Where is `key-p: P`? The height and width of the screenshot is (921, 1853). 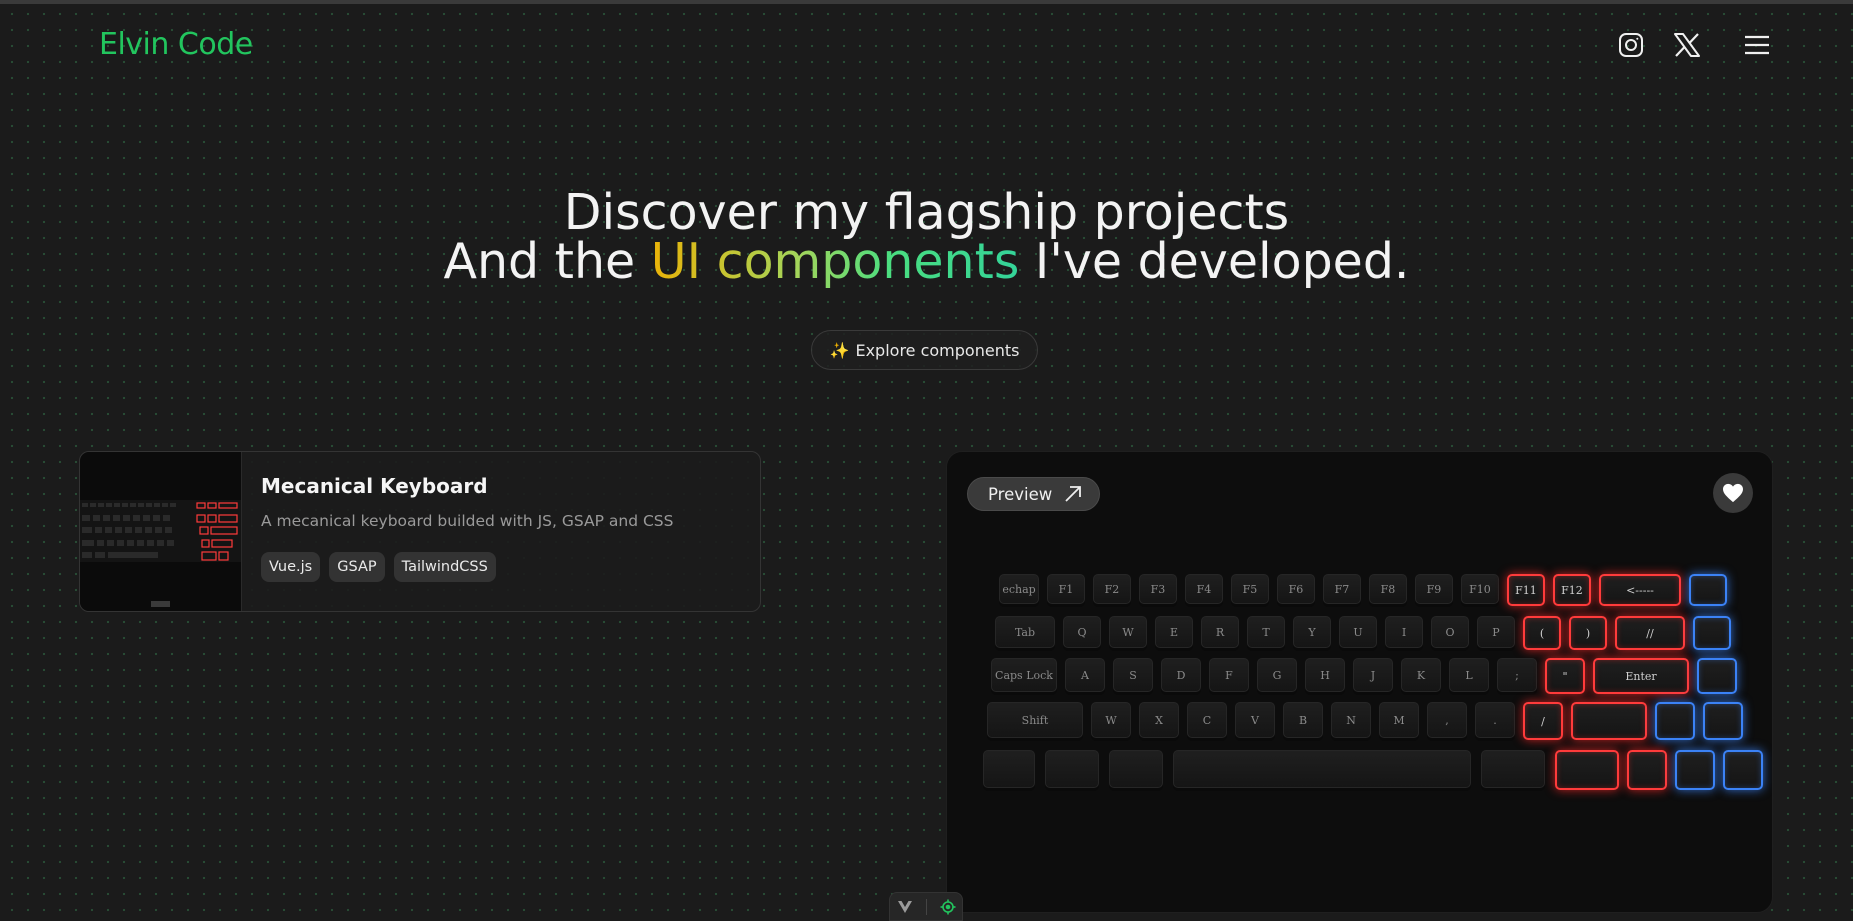
key-p: P is located at coordinates (1496, 632).